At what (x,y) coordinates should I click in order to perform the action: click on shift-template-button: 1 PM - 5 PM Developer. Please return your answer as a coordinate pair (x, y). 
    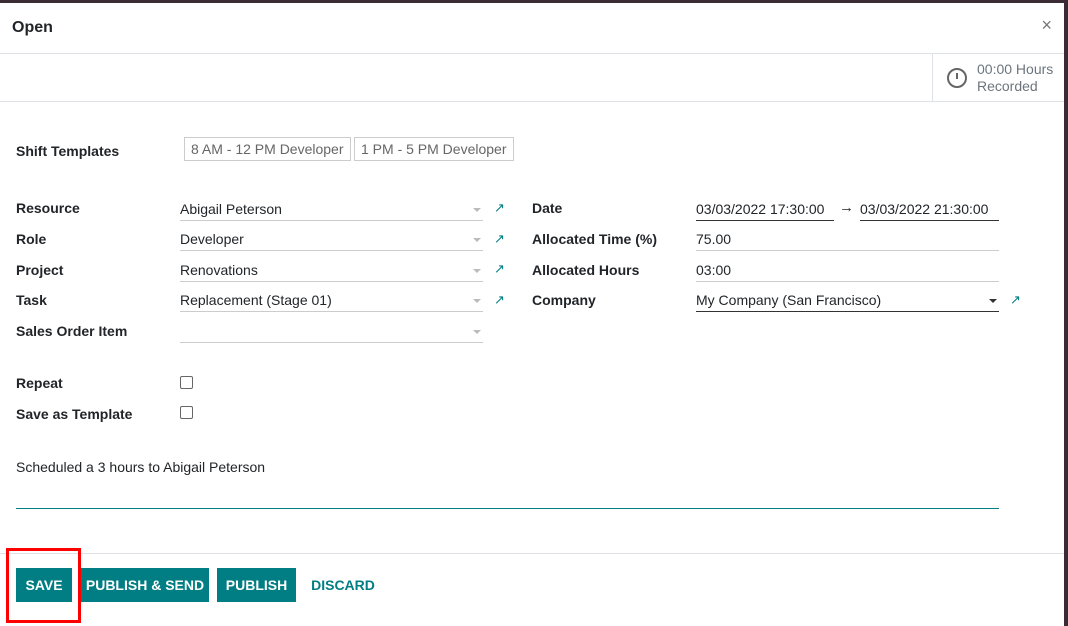
    Looking at the image, I should click on (434, 149).